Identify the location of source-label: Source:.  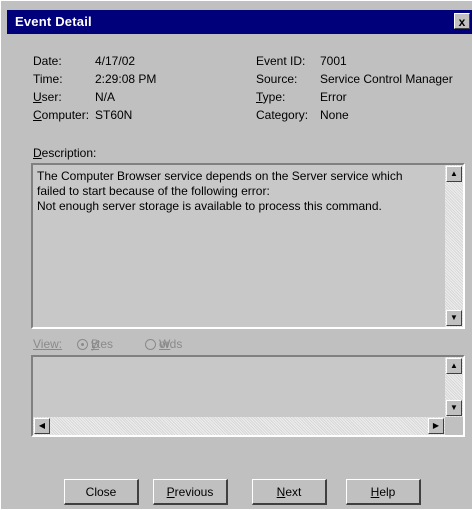
(277, 79).